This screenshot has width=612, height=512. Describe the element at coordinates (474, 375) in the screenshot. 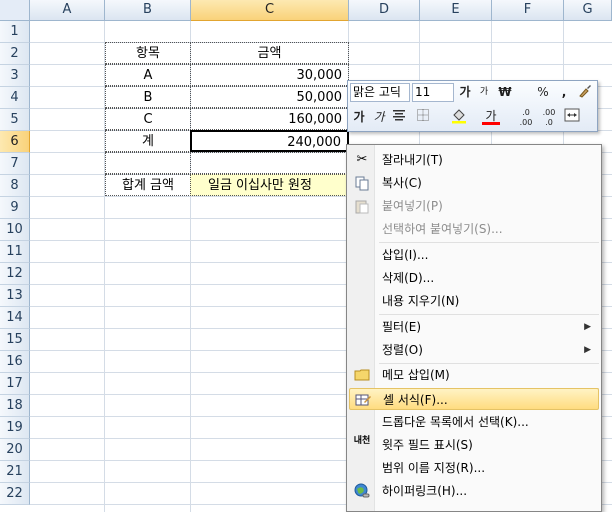

I see `menu-item-insert-comment: 메모 삽입(M)` at that location.